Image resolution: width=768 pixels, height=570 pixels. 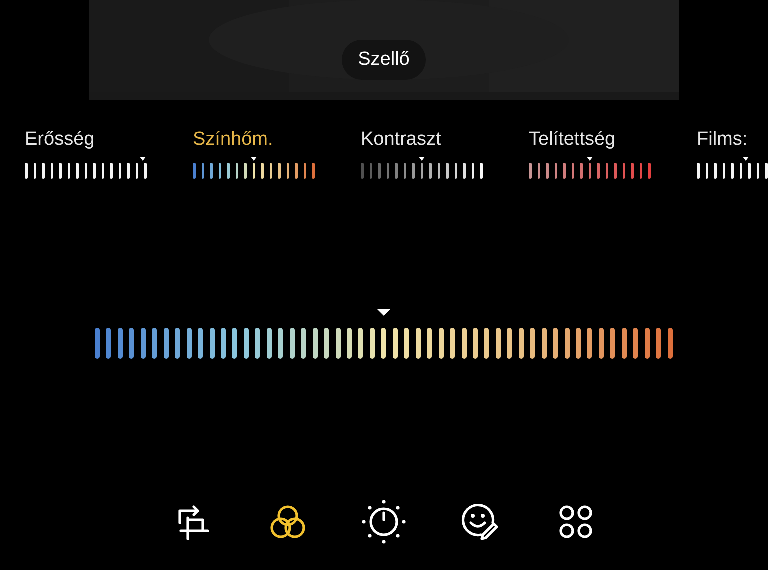 What do you see at coordinates (288, 522) in the screenshot?
I see `overlapping-circles-icon` at bounding box center [288, 522].